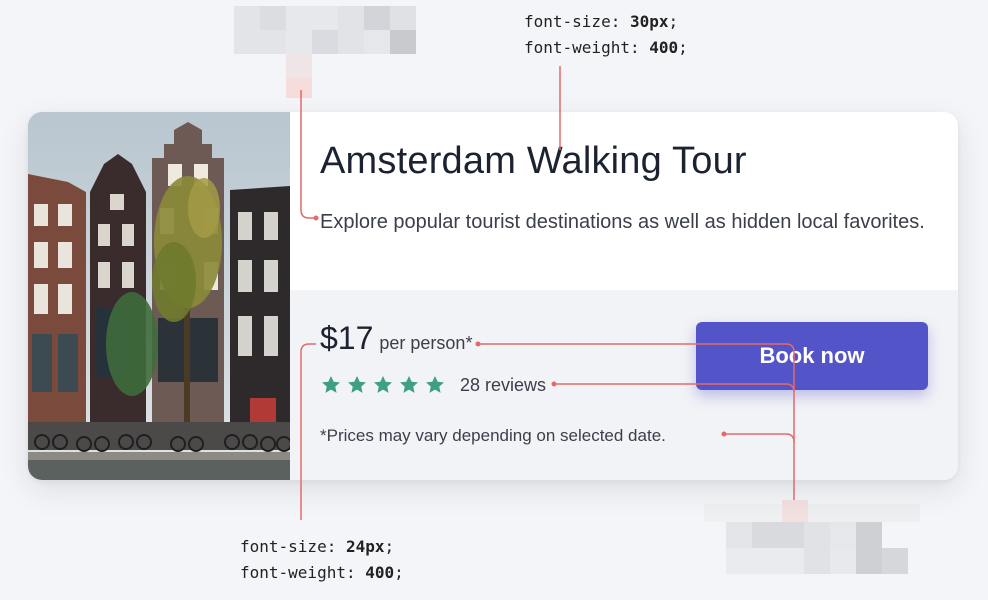 The image size is (988, 600). What do you see at coordinates (503, 385) in the screenshot?
I see `review-count: 28 reviews` at bounding box center [503, 385].